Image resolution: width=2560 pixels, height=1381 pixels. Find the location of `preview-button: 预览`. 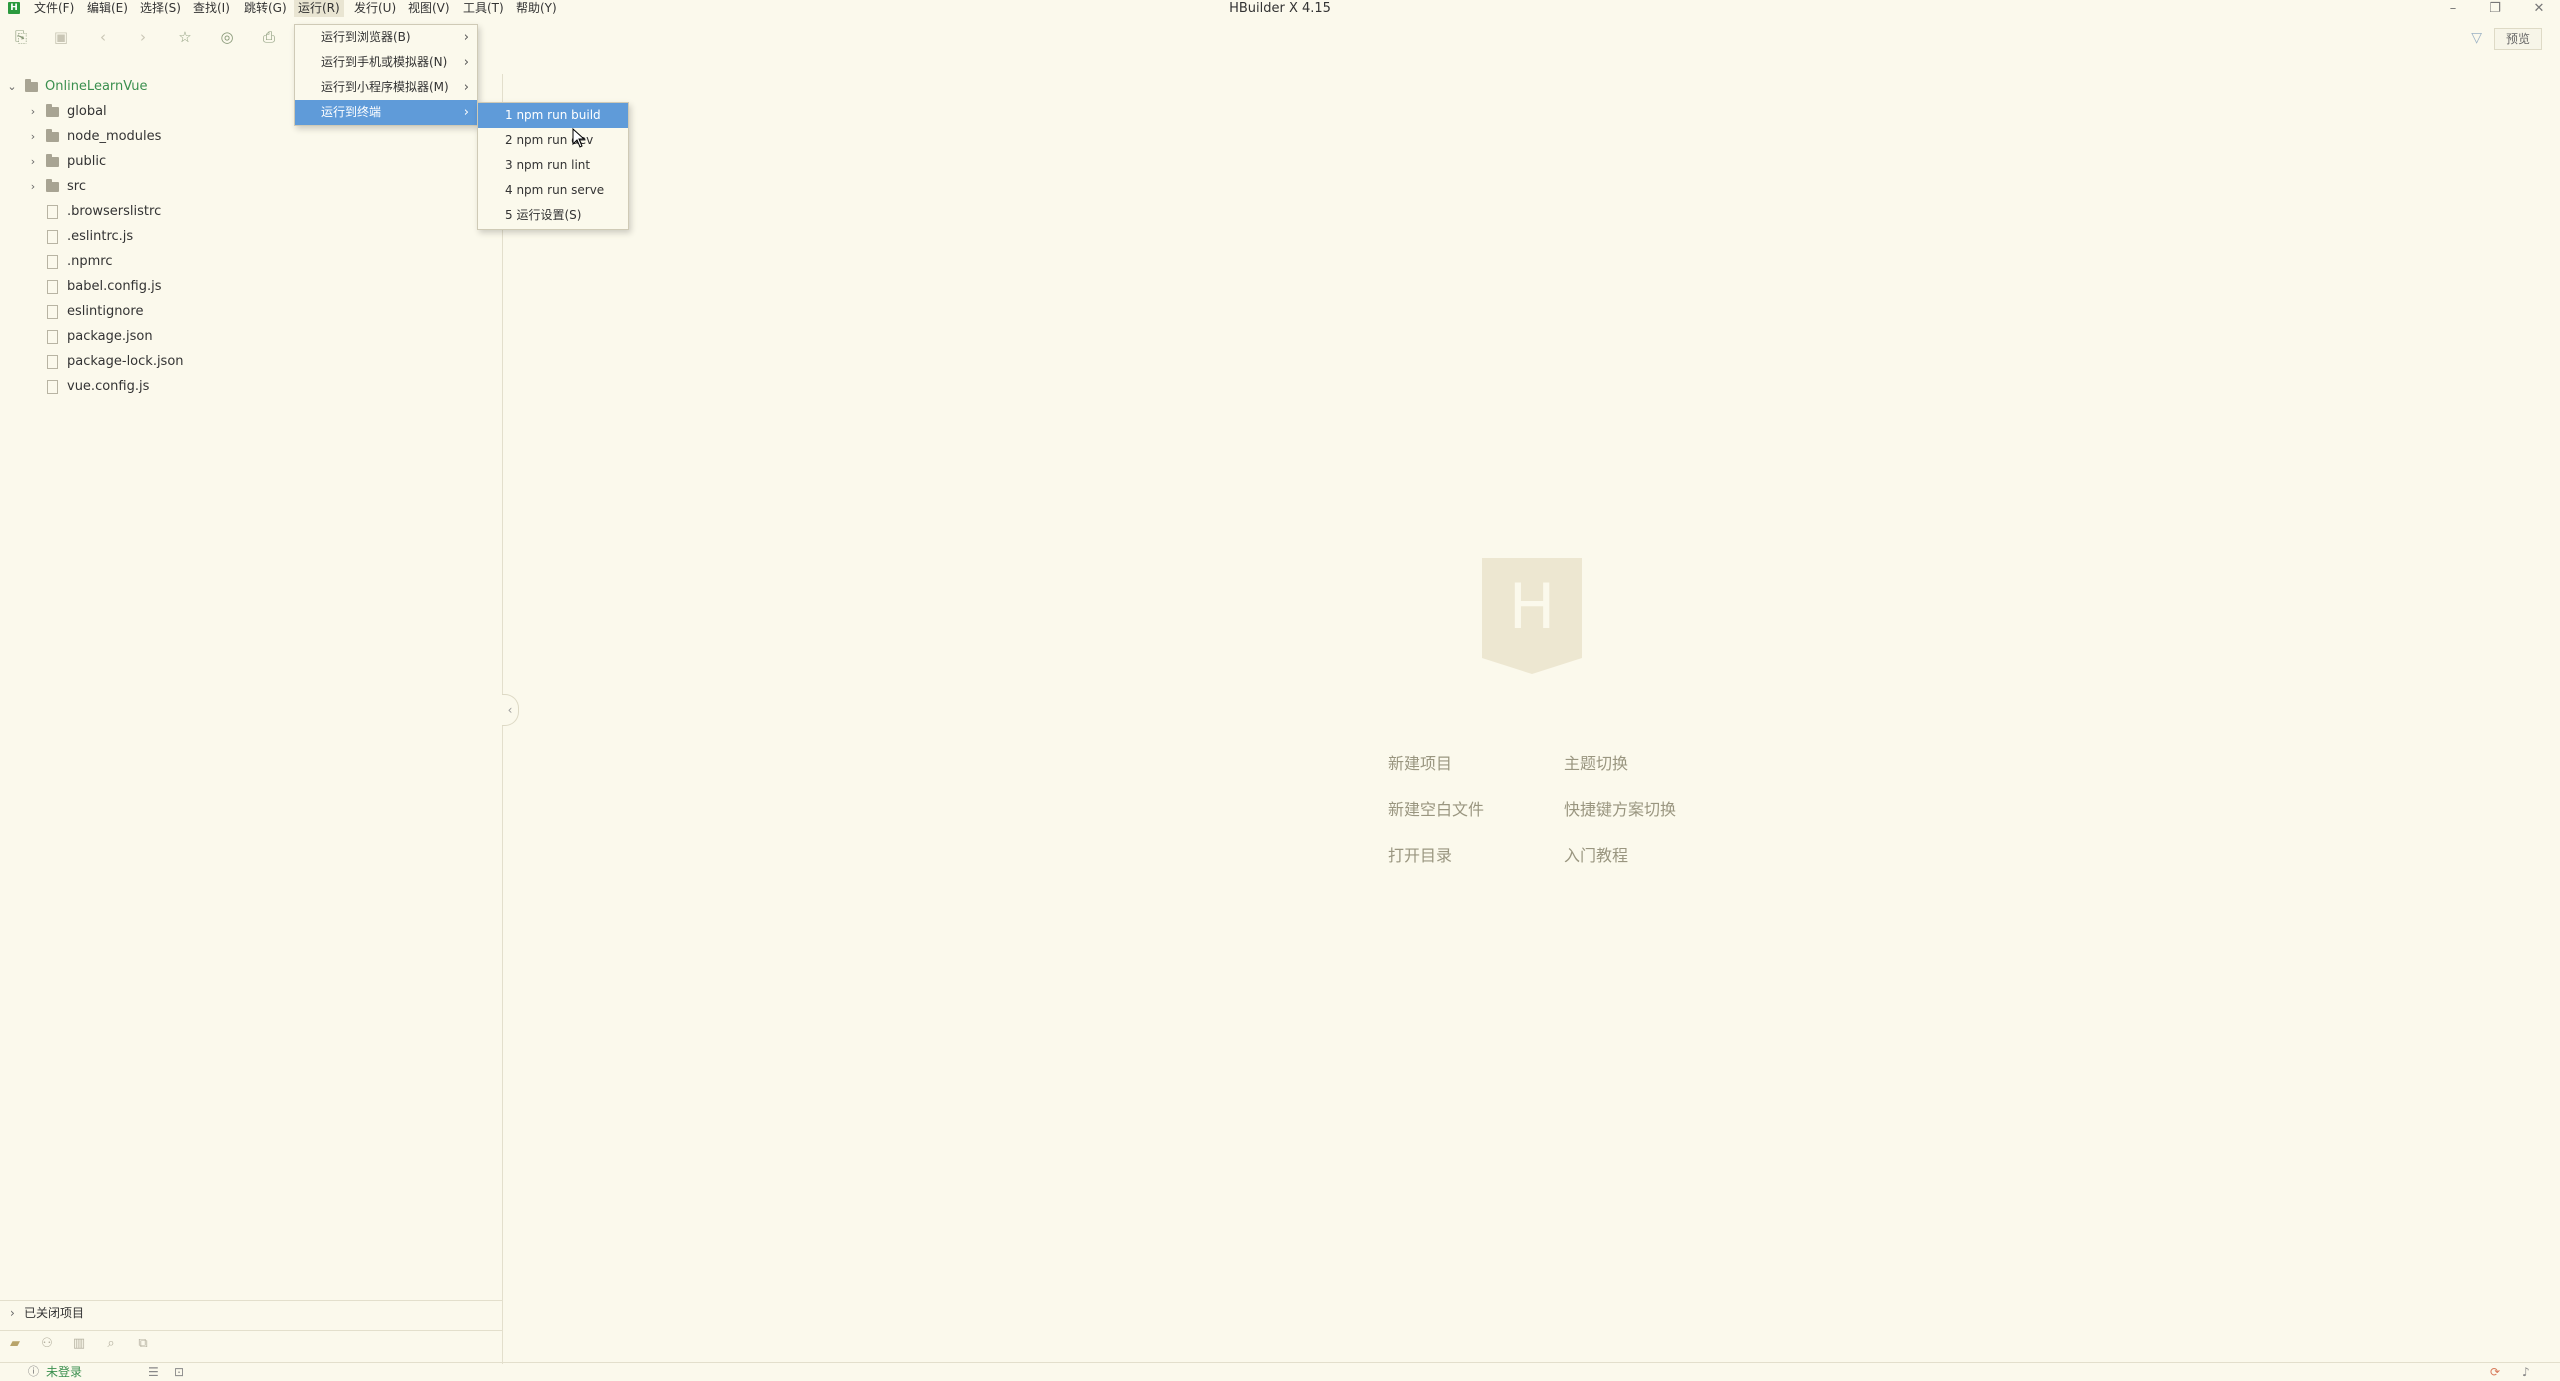

preview-button: 预览 is located at coordinates (2518, 39).